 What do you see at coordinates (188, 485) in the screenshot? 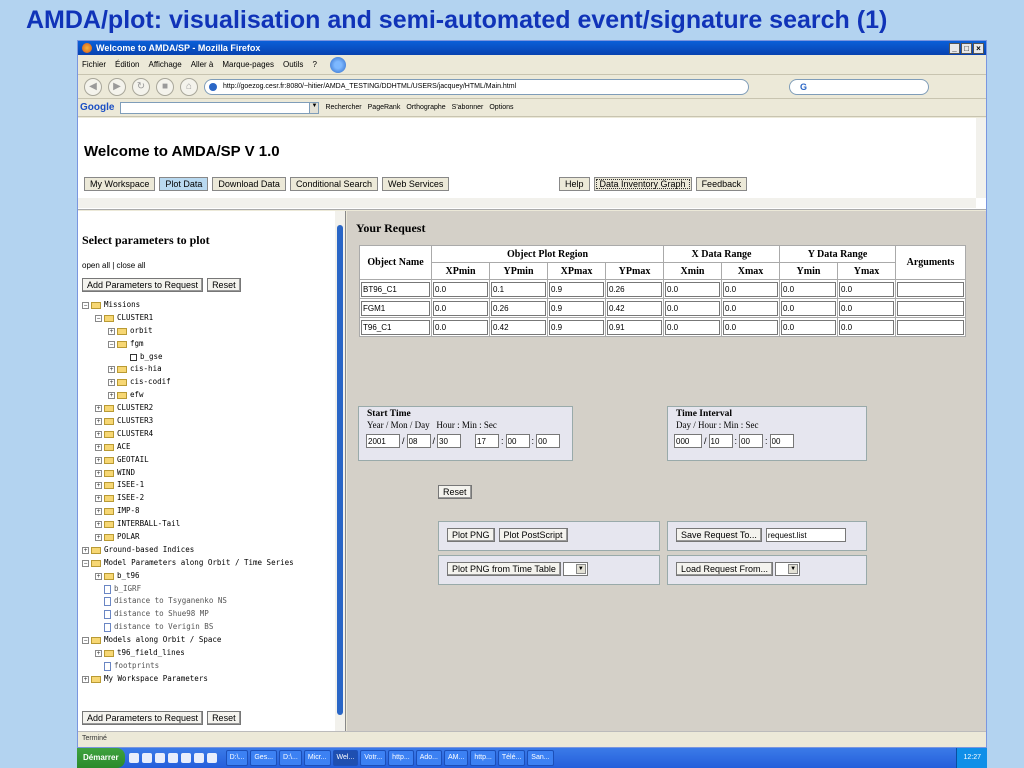
I see `tree-item: + ISEE-1` at bounding box center [188, 485].